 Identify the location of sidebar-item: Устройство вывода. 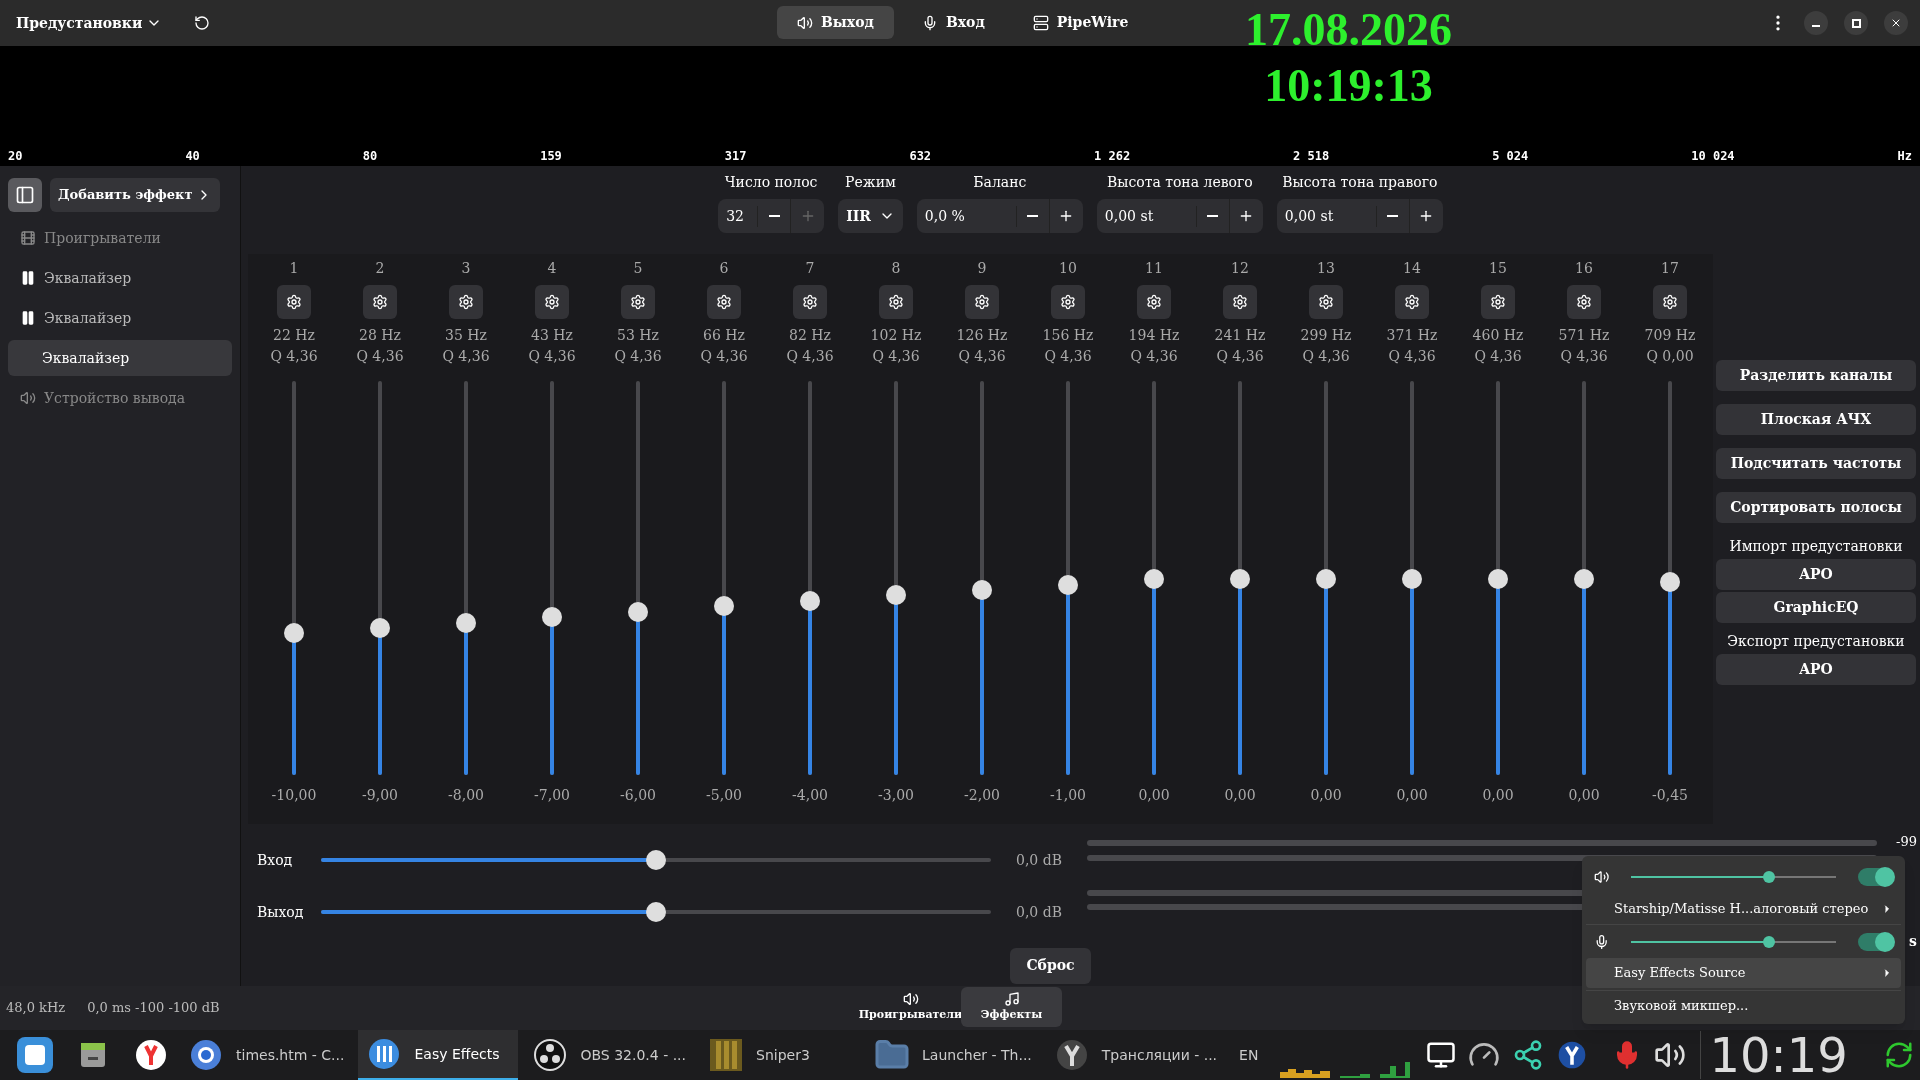
(120, 398).